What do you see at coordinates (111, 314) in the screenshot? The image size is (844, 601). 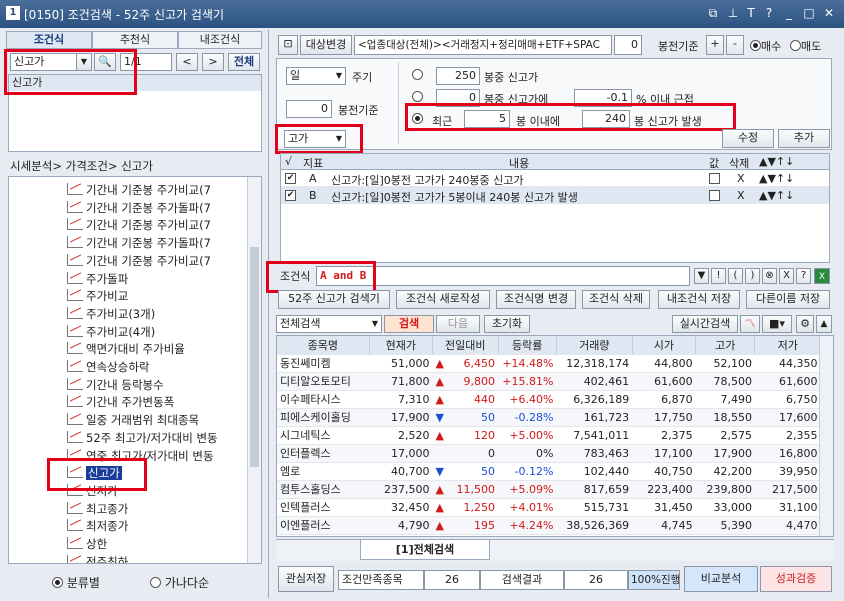 I see `tree-item: 주가비교(3개)` at bounding box center [111, 314].